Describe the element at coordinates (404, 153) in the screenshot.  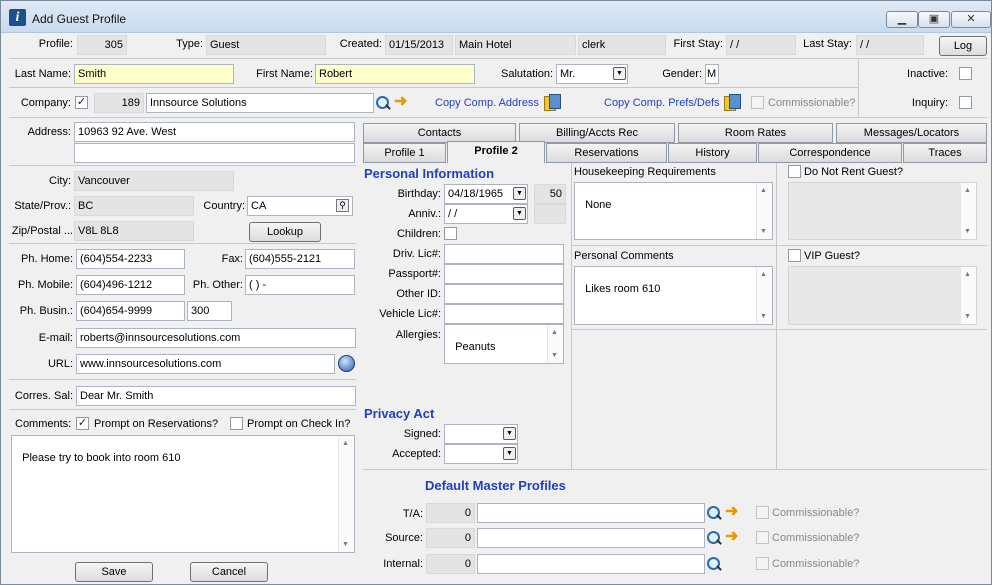
I see `tab-profile-1: Profile 1` at that location.